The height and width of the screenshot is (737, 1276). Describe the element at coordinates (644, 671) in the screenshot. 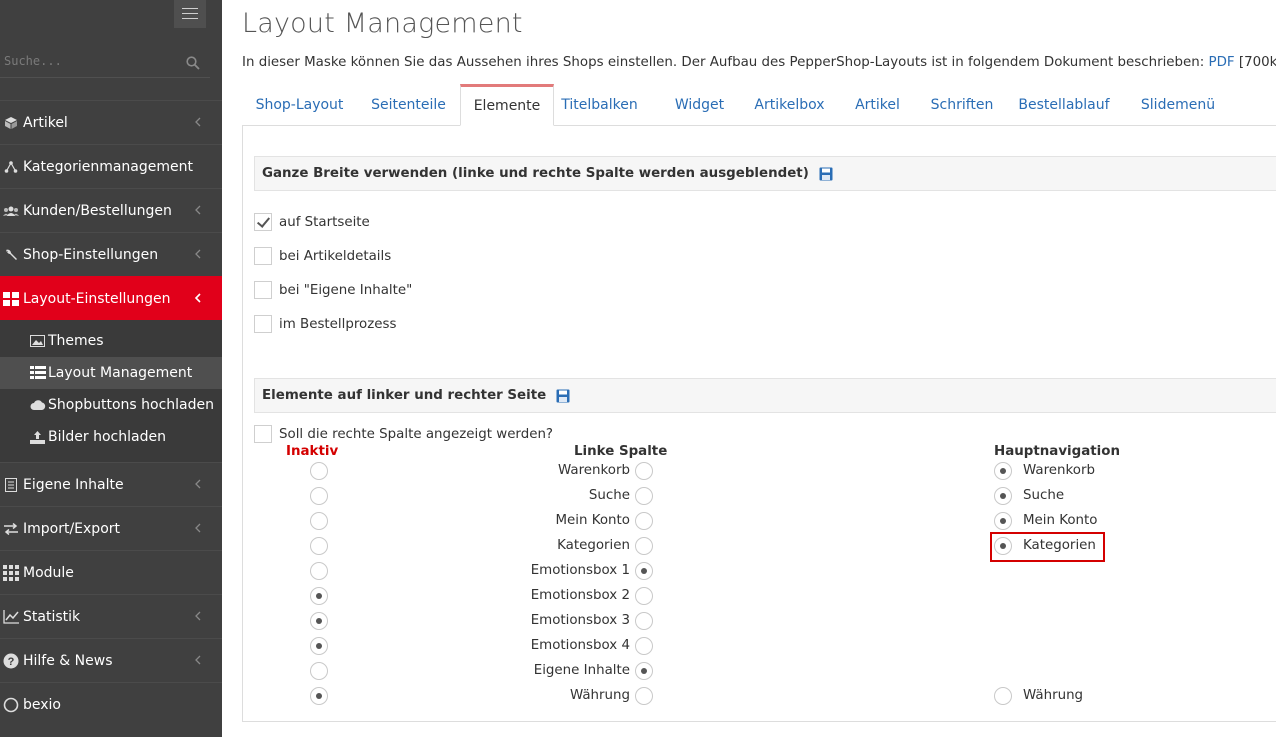

I see `radio-left-eigene-inhalte` at that location.